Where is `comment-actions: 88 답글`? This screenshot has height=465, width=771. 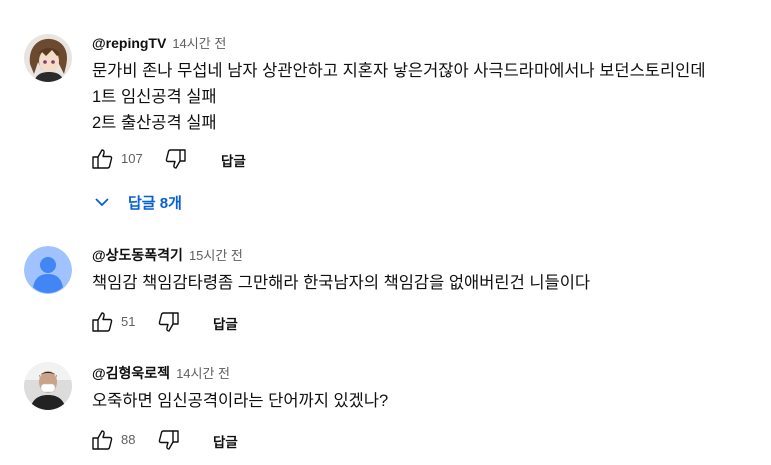
comment-actions: 88 답글 is located at coordinates (238, 440).